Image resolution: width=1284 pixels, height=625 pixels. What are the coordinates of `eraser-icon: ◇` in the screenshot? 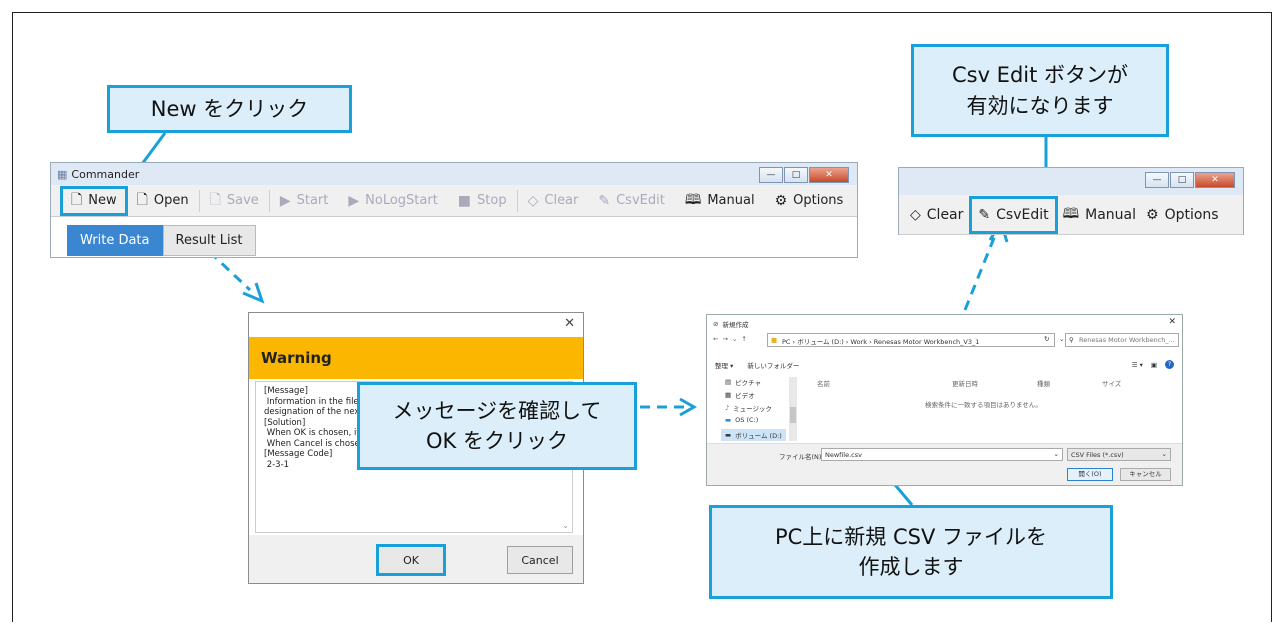 It's located at (533, 200).